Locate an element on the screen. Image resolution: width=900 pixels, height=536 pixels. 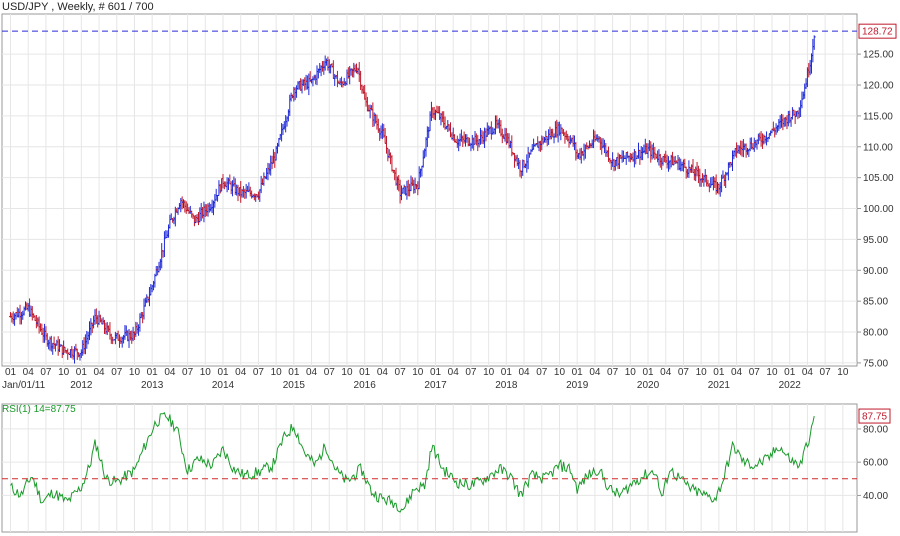
price-x-year-label: 2019 is located at coordinates (577, 385).